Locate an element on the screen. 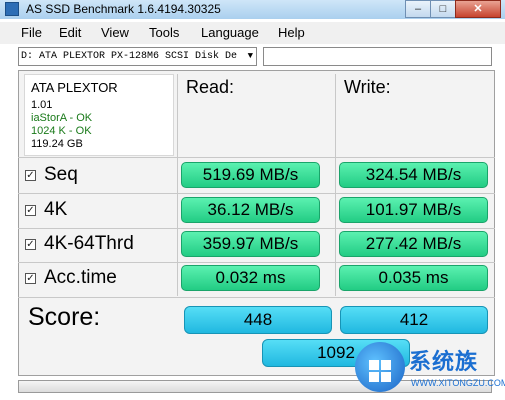 The height and width of the screenshot is (400, 505). seq-write-value: 324.54 MB/s is located at coordinates (413, 175).